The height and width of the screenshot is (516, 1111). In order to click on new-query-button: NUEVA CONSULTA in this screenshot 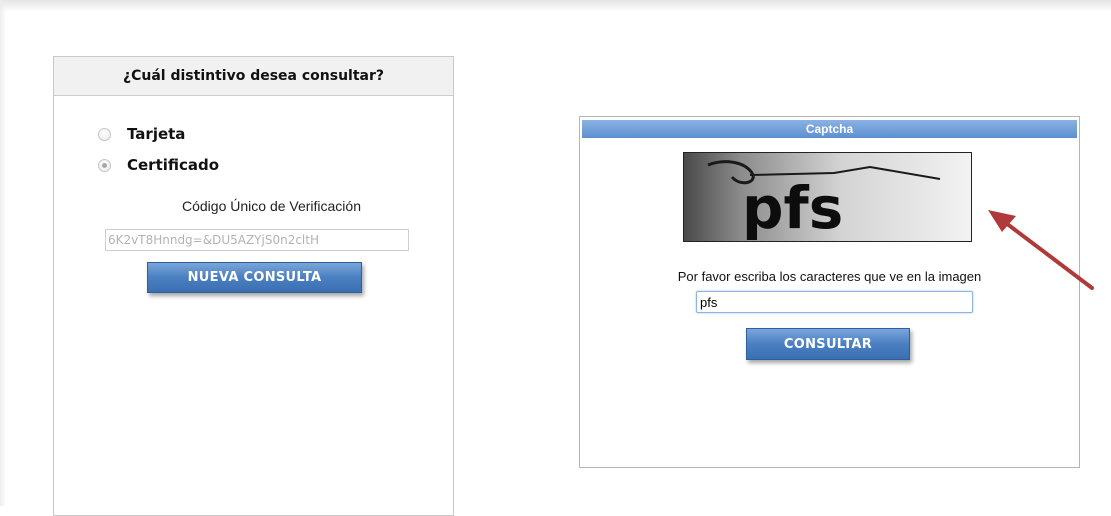, I will do `click(254, 277)`.